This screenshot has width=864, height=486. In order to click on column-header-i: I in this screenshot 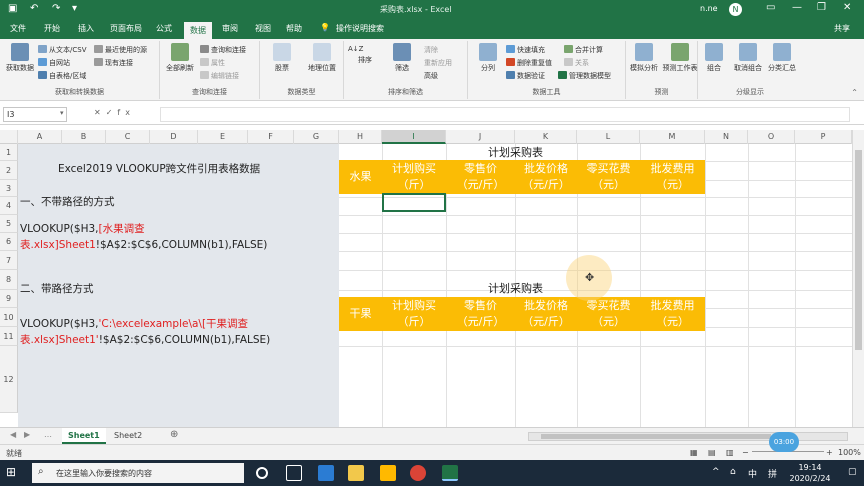, I will do `click(414, 137)`.